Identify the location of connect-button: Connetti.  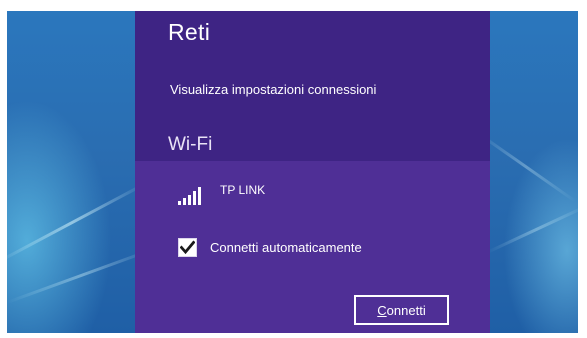
(401, 310).